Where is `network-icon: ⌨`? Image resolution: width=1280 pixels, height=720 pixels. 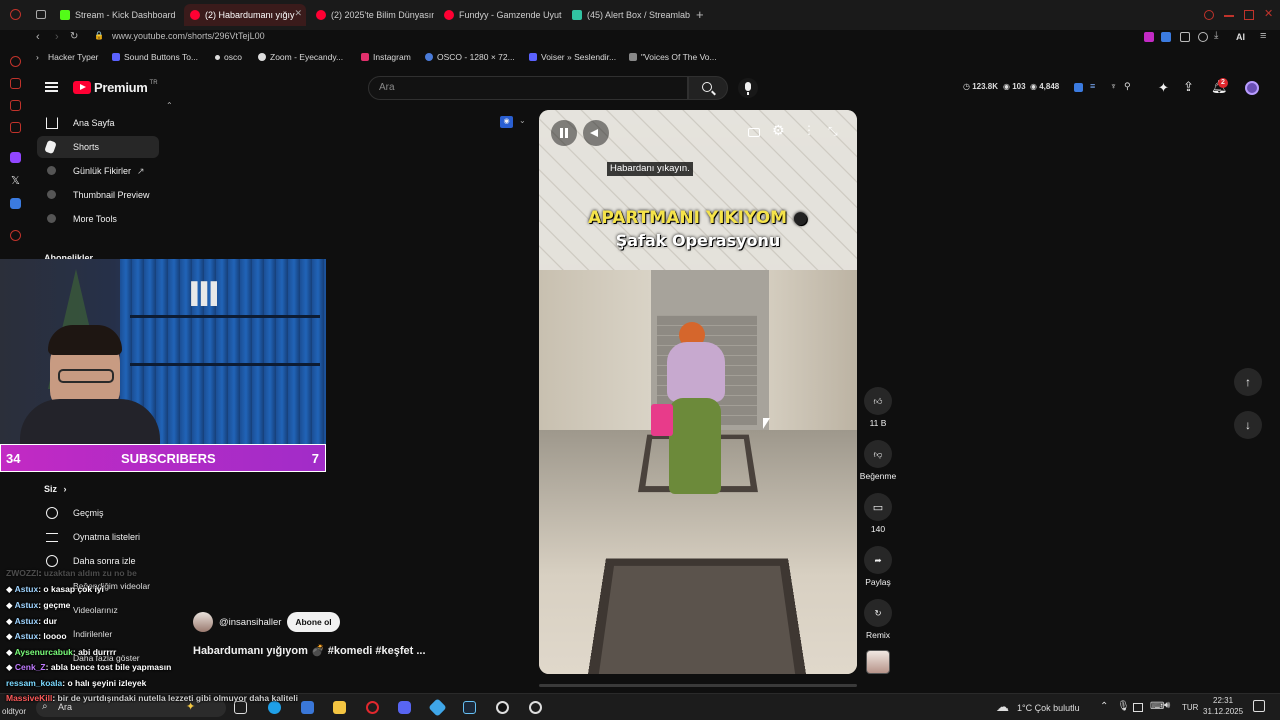
network-icon: ⌨ is located at coordinates (1157, 706).